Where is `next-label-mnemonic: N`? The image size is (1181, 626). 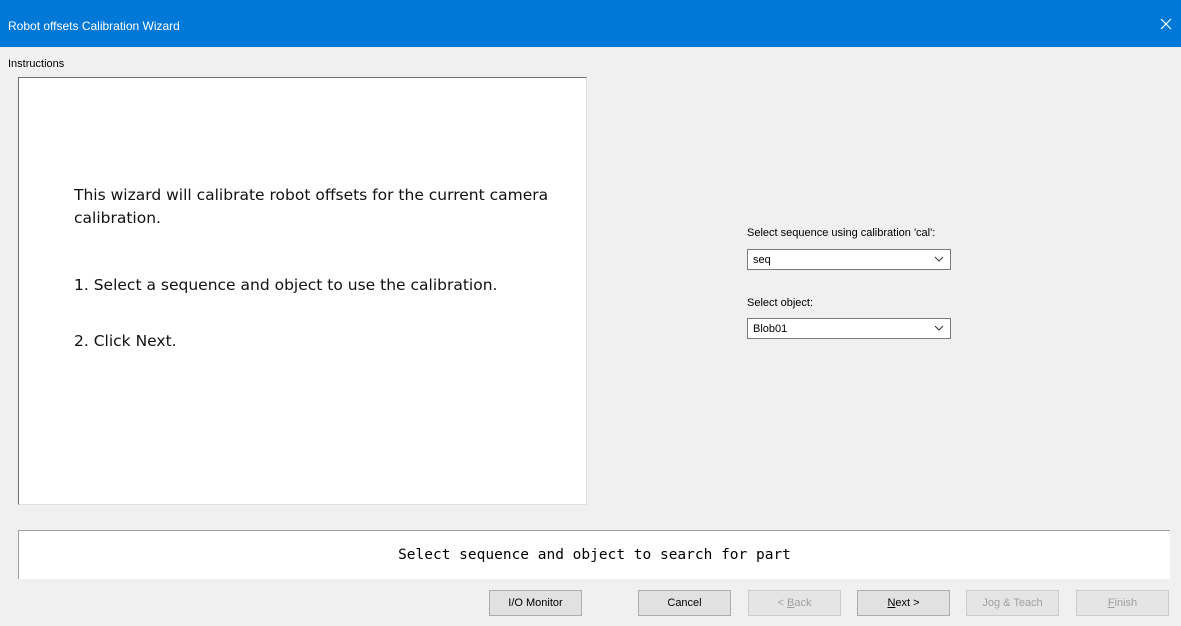
next-label-mnemonic: N is located at coordinates (891, 603).